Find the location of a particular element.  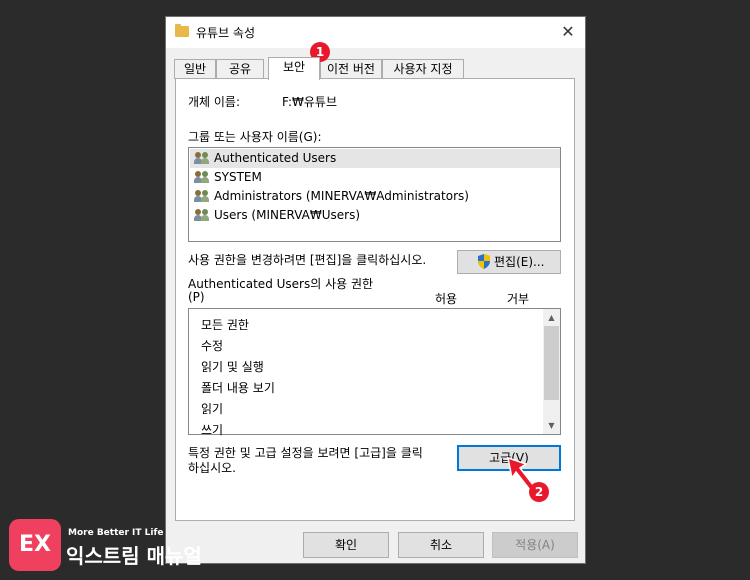

logo-glyph: EX is located at coordinates (35, 544).